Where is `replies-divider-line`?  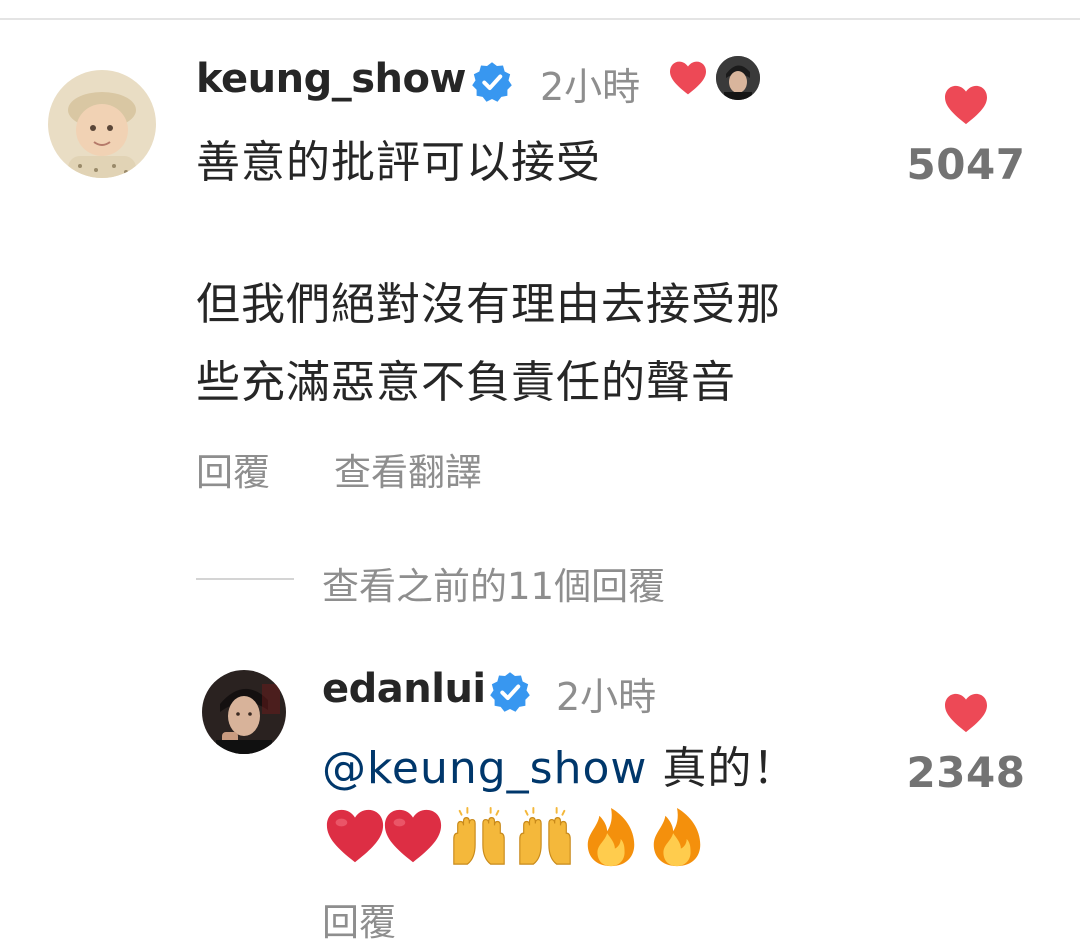 replies-divider-line is located at coordinates (245, 579).